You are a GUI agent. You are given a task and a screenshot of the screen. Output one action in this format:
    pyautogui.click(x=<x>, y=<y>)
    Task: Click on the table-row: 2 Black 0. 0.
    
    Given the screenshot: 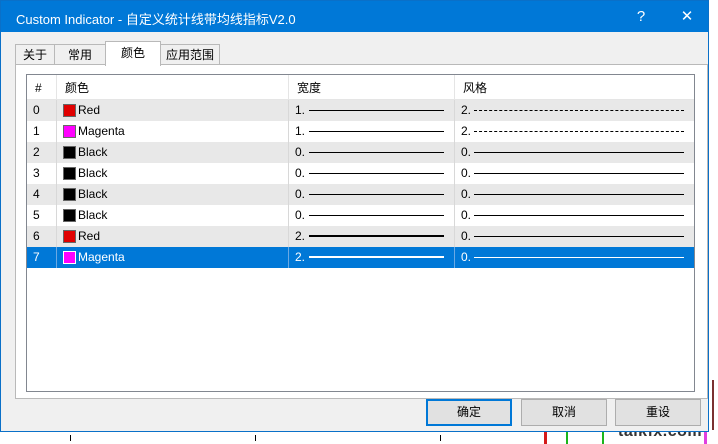 What is the action you would take?
    pyautogui.click(x=360, y=152)
    